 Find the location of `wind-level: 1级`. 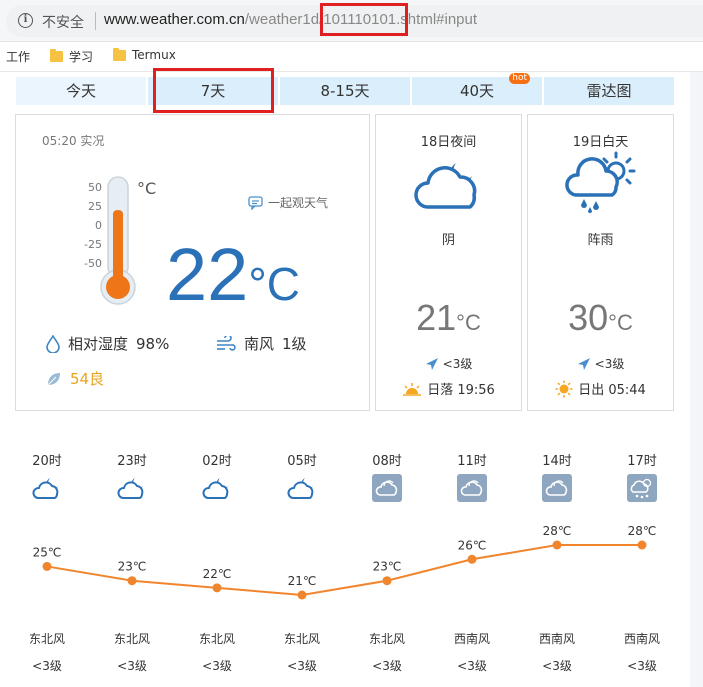

wind-level: 1级 is located at coordinates (294, 344).